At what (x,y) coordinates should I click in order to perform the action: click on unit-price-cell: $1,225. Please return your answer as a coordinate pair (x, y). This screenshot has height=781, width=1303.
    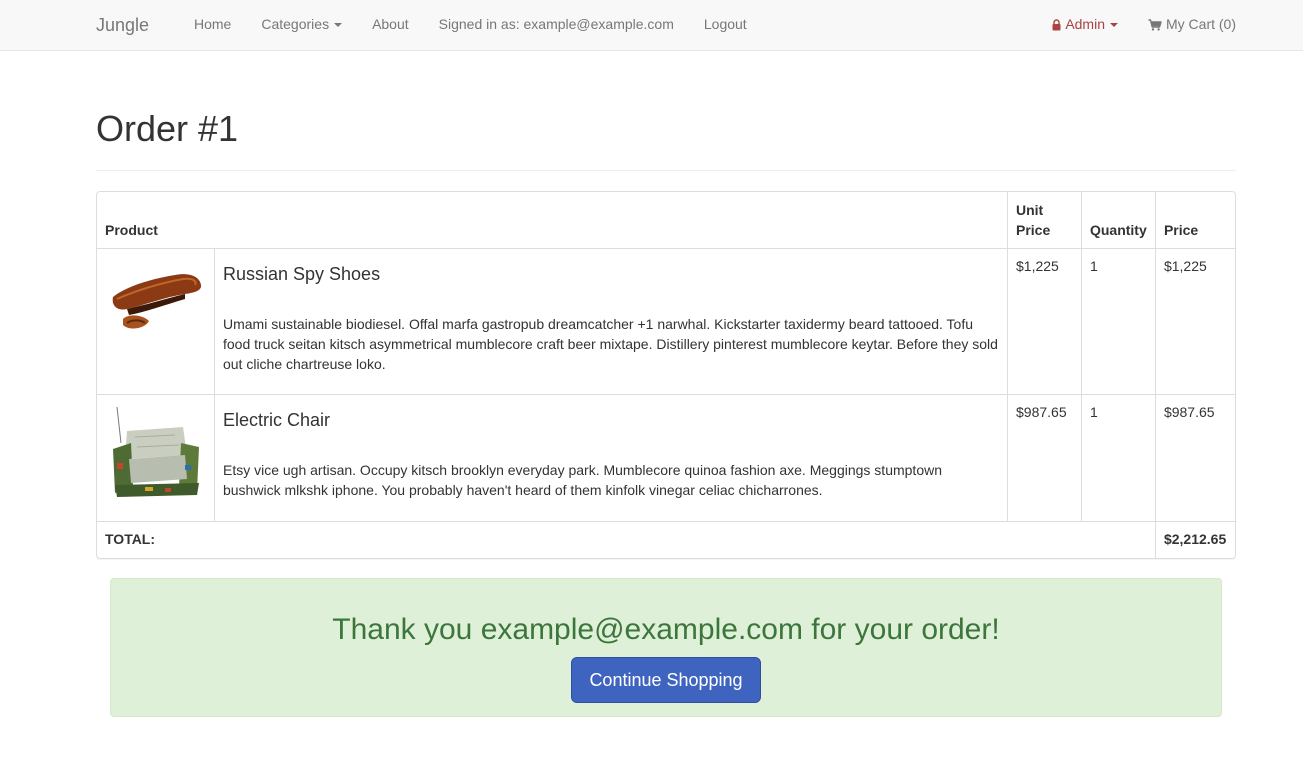
    Looking at the image, I should click on (1044, 321).